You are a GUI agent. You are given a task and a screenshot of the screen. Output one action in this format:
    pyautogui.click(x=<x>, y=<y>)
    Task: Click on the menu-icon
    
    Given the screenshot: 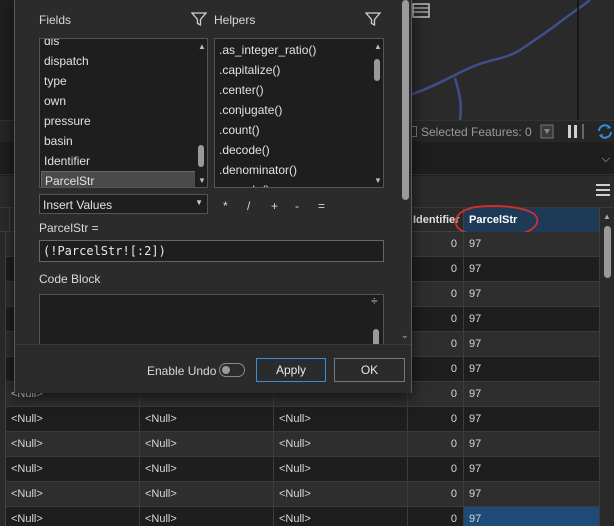 What is the action you would take?
    pyautogui.click(x=603, y=190)
    